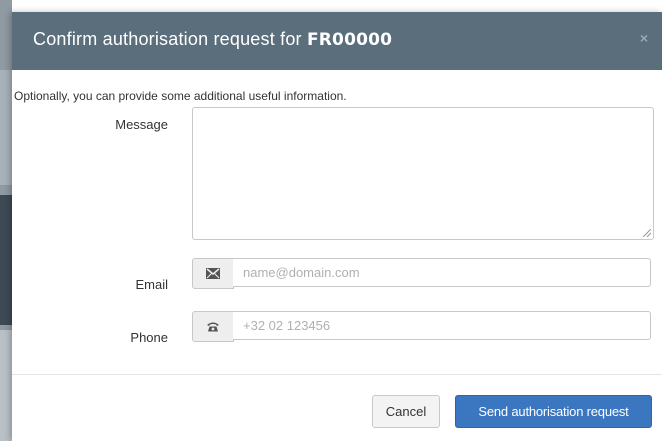 Image resolution: width=662 pixels, height=441 pixels. Describe the element at coordinates (141, 124) in the screenshot. I see `message-label: Message` at that location.